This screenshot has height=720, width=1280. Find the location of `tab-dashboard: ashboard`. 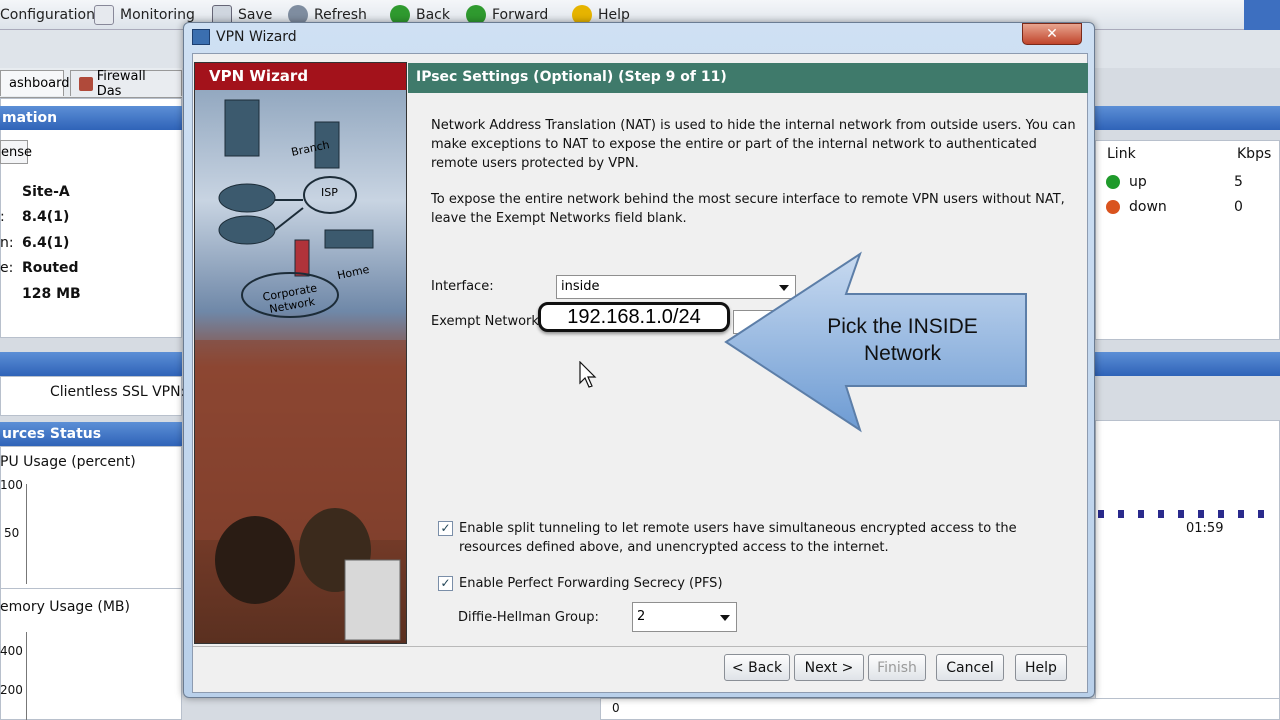

tab-dashboard: ashboard is located at coordinates (35, 83).